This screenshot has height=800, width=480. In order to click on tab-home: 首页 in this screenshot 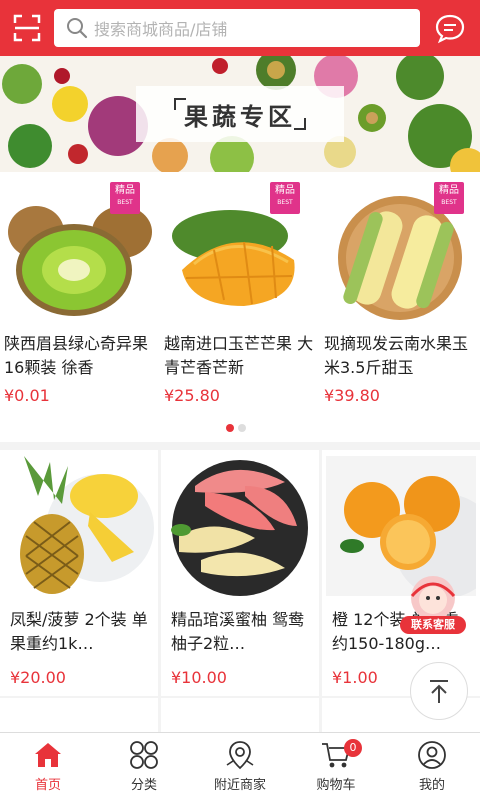, I will do `click(48, 766)`.